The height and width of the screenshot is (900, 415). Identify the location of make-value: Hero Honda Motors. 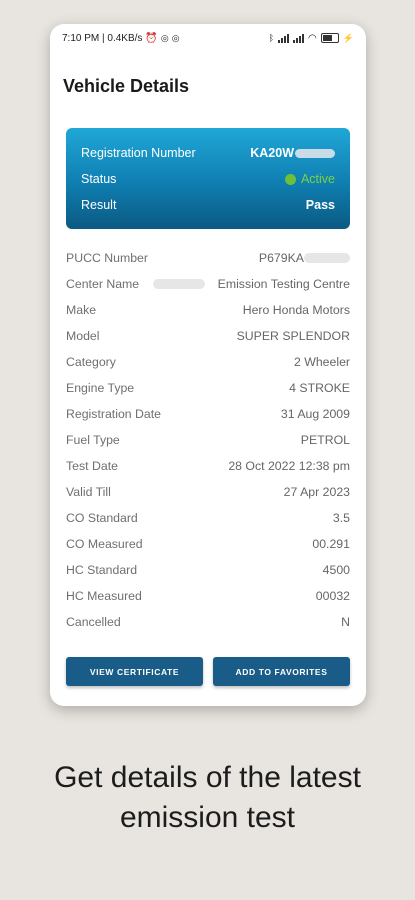
(296, 310).